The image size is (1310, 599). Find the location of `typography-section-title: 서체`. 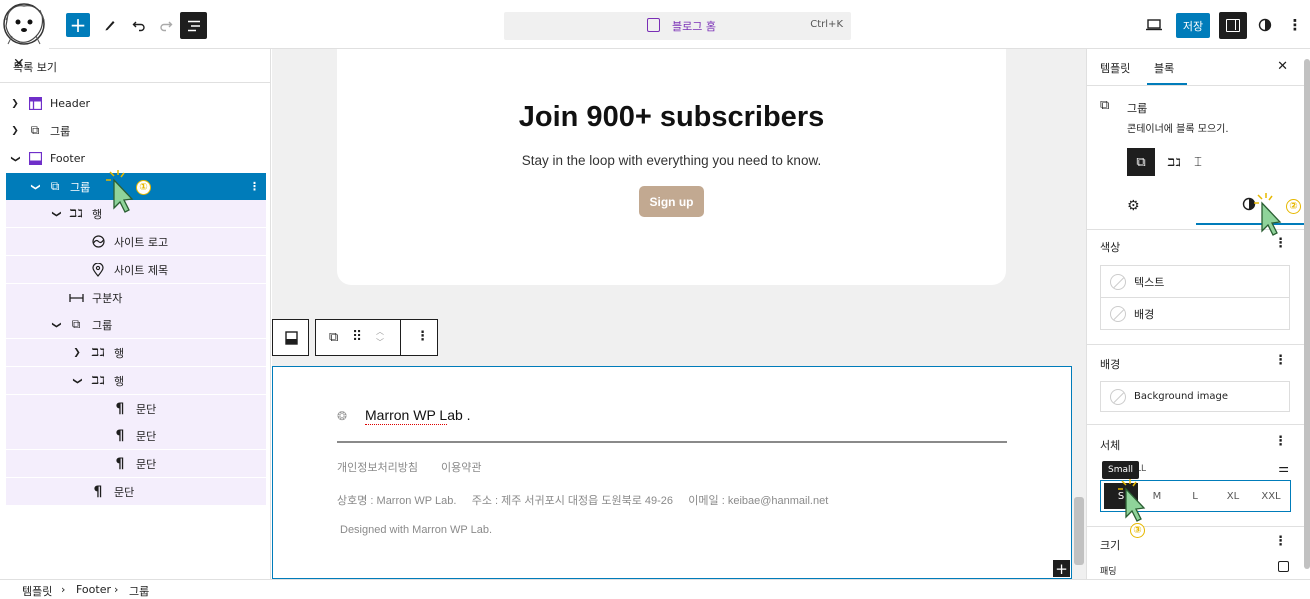

typography-section-title: 서체 is located at coordinates (1110, 445).